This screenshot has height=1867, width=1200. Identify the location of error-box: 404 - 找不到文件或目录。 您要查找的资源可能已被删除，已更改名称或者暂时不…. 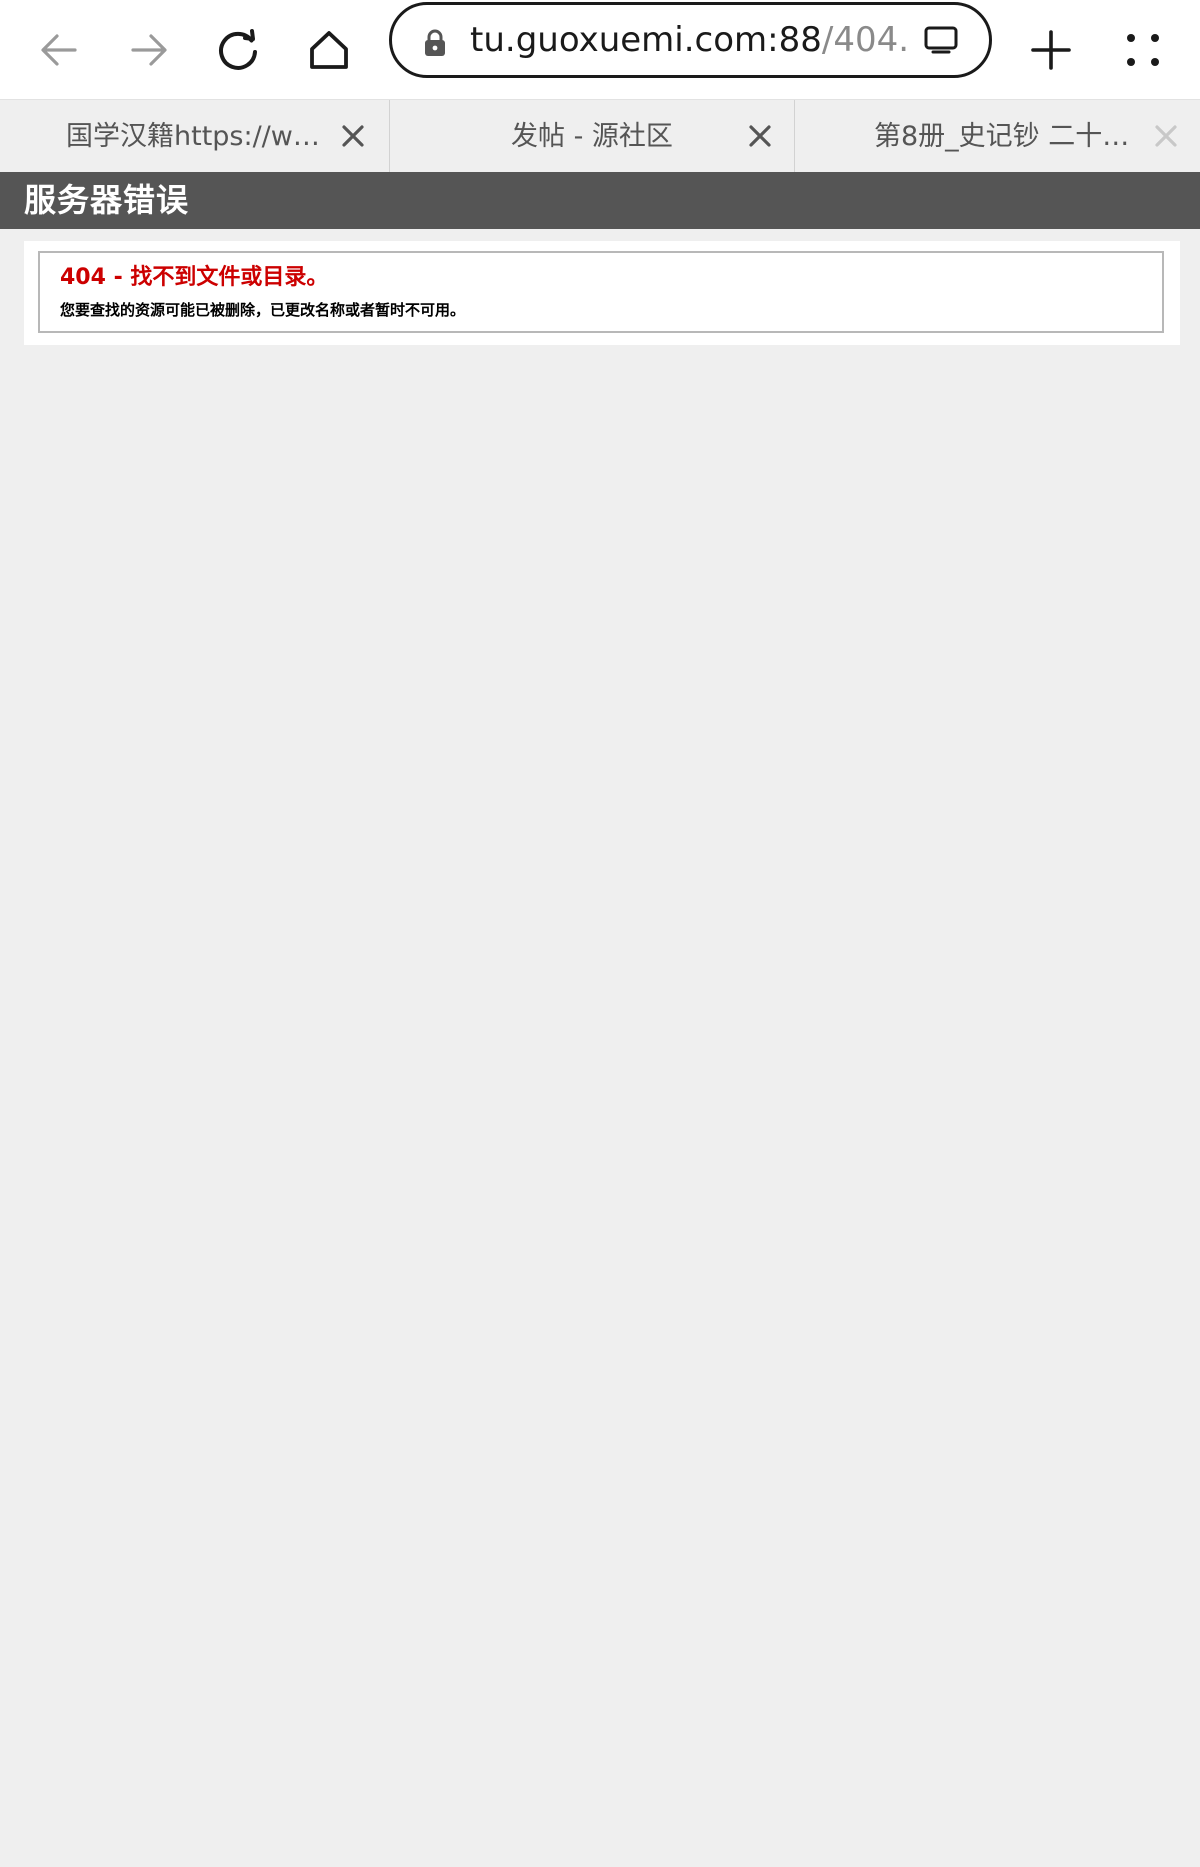
(601, 292).